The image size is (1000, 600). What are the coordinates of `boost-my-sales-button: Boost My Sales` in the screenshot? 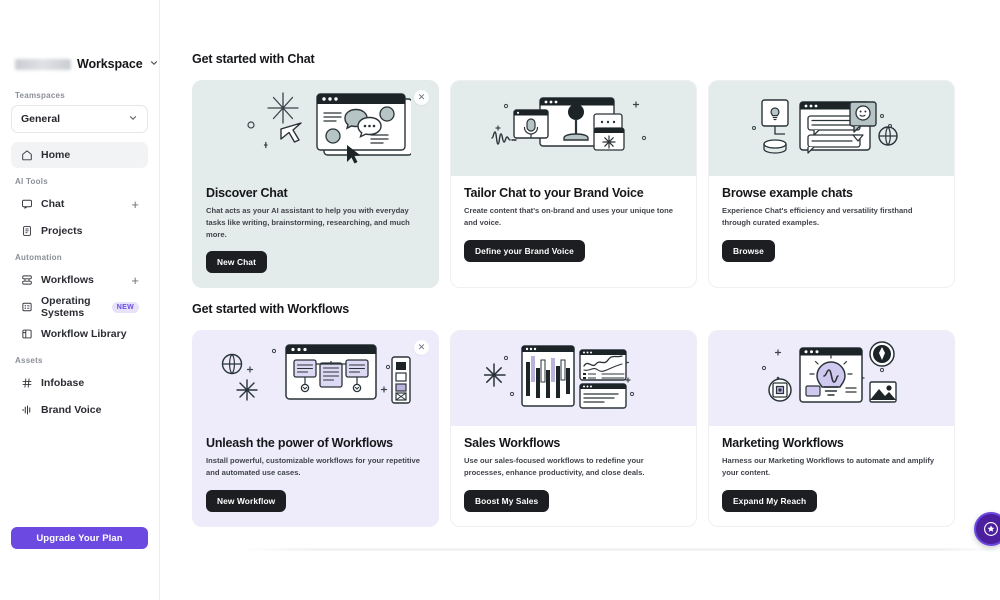 It's located at (507, 500).